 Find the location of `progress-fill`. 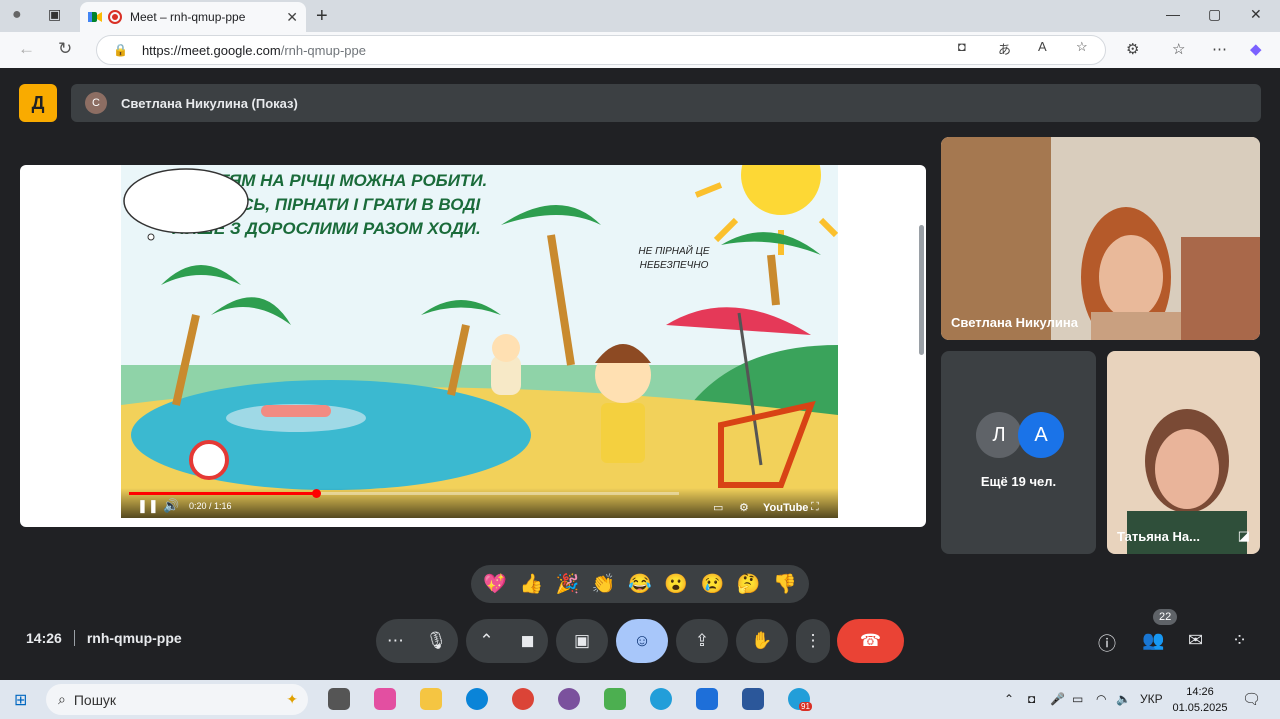

progress-fill is located at coordinates (222, 493).